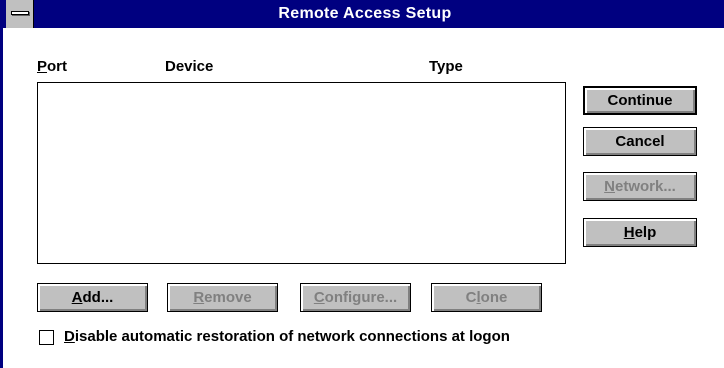 The height and width of the screenshot is (368, 724). Describe the element at coordinates (42, 66) in the screenshot. I see `port-mnemonic: P` at that location.